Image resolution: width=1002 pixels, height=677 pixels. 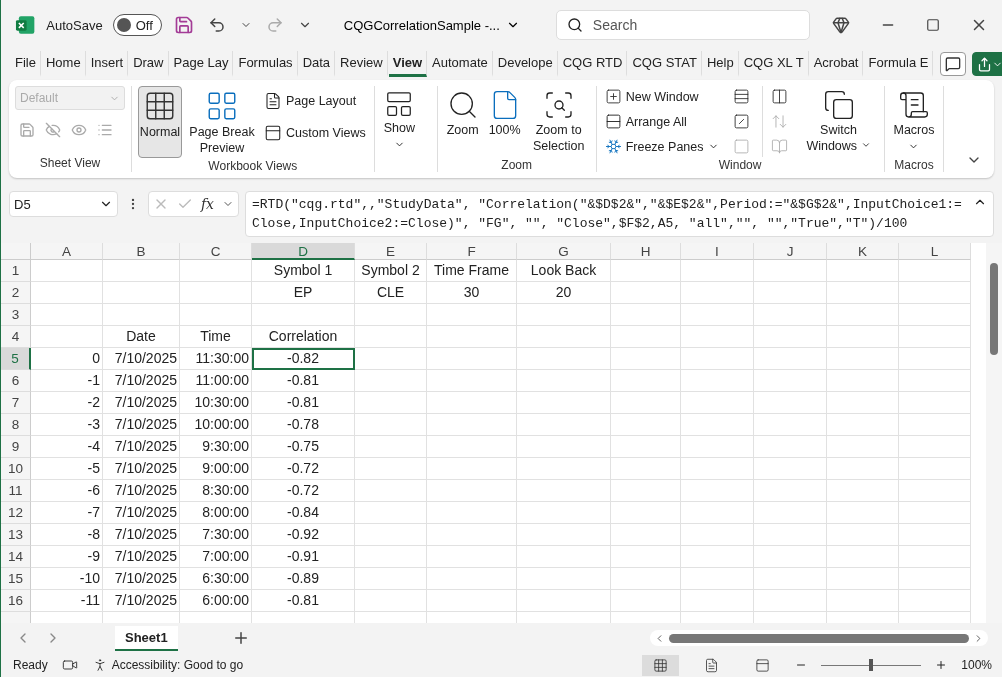 What do you see at coordinates (216, 447) in the screenshot?
I see `table-cell: 9:30:00` at bounding box center [216, 447].